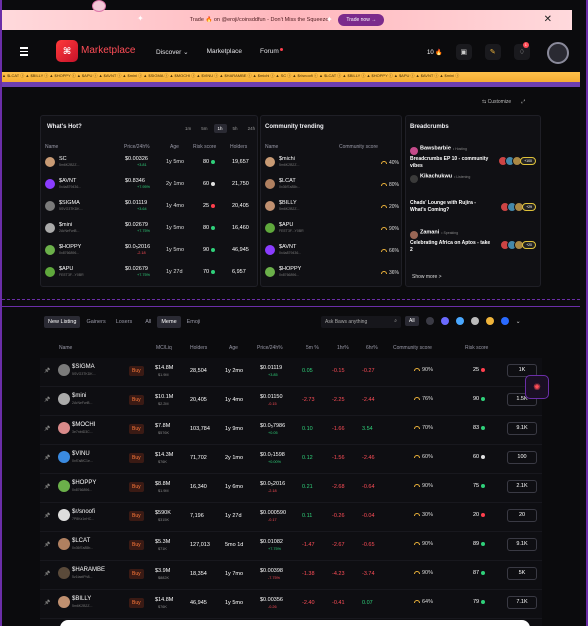  Describe the element at coordinates (518, 321) in the screenshot. I see `chevron-down-icon: ⌄` at that location.